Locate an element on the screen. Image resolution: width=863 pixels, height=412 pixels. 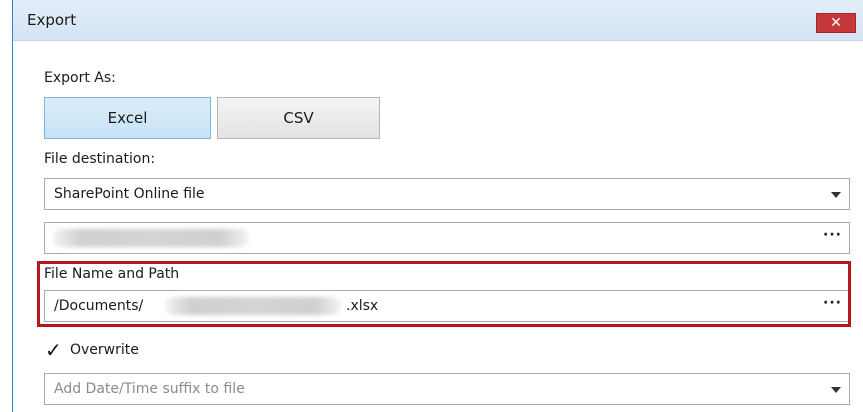
date-suffix-dropdown: Add Date/Time suffix to file is located at coordinates (447, 389).